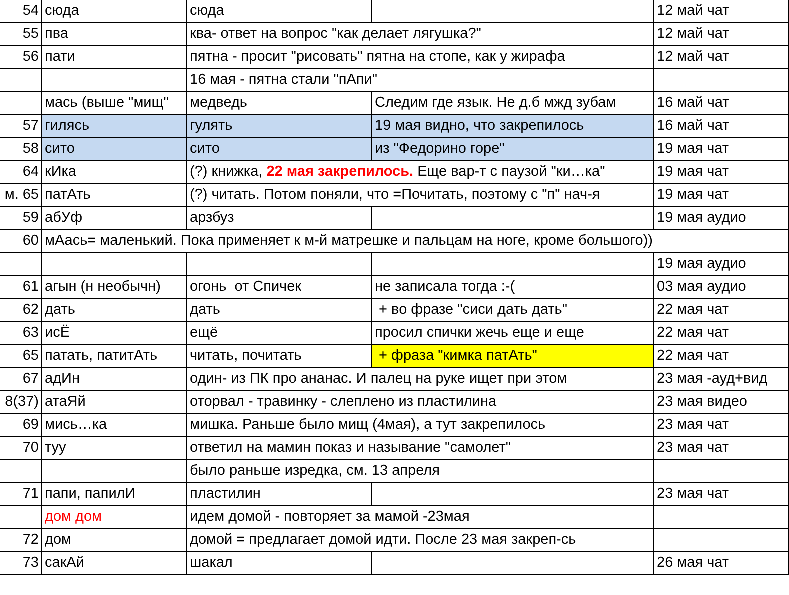 The height and width of the screenshot is (595, 789). I want to click on table-cell: кИка, so click(114, 172).